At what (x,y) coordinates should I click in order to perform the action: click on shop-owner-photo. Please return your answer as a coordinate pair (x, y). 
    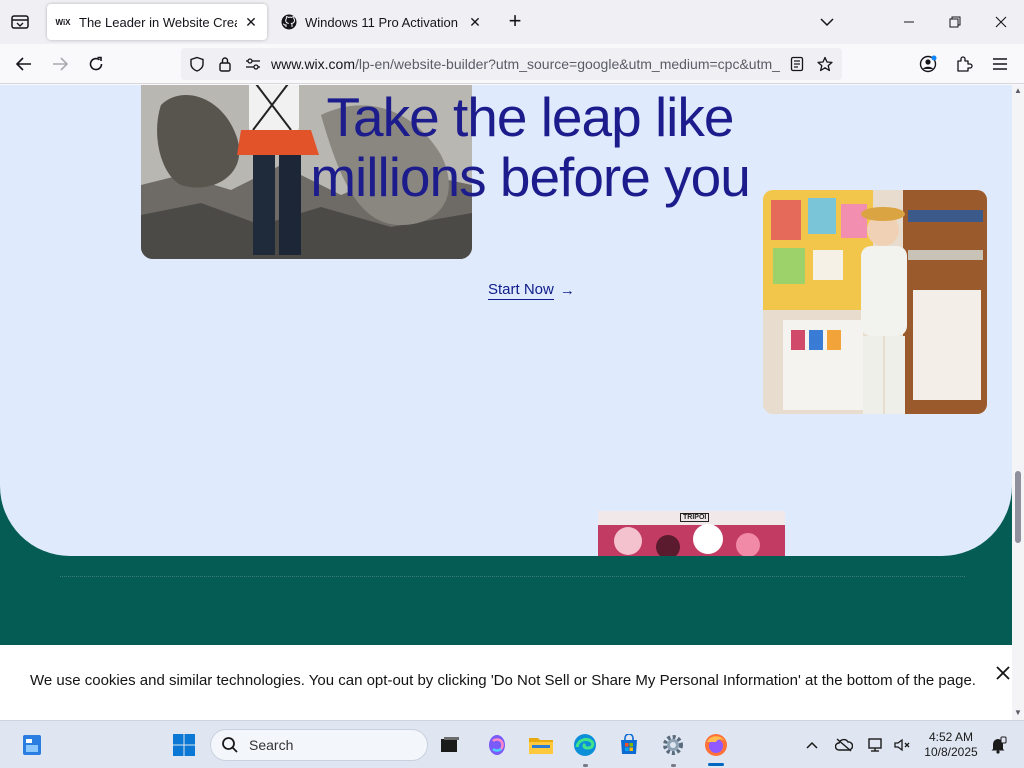
    Looking at the image, I should click on (875, 302).